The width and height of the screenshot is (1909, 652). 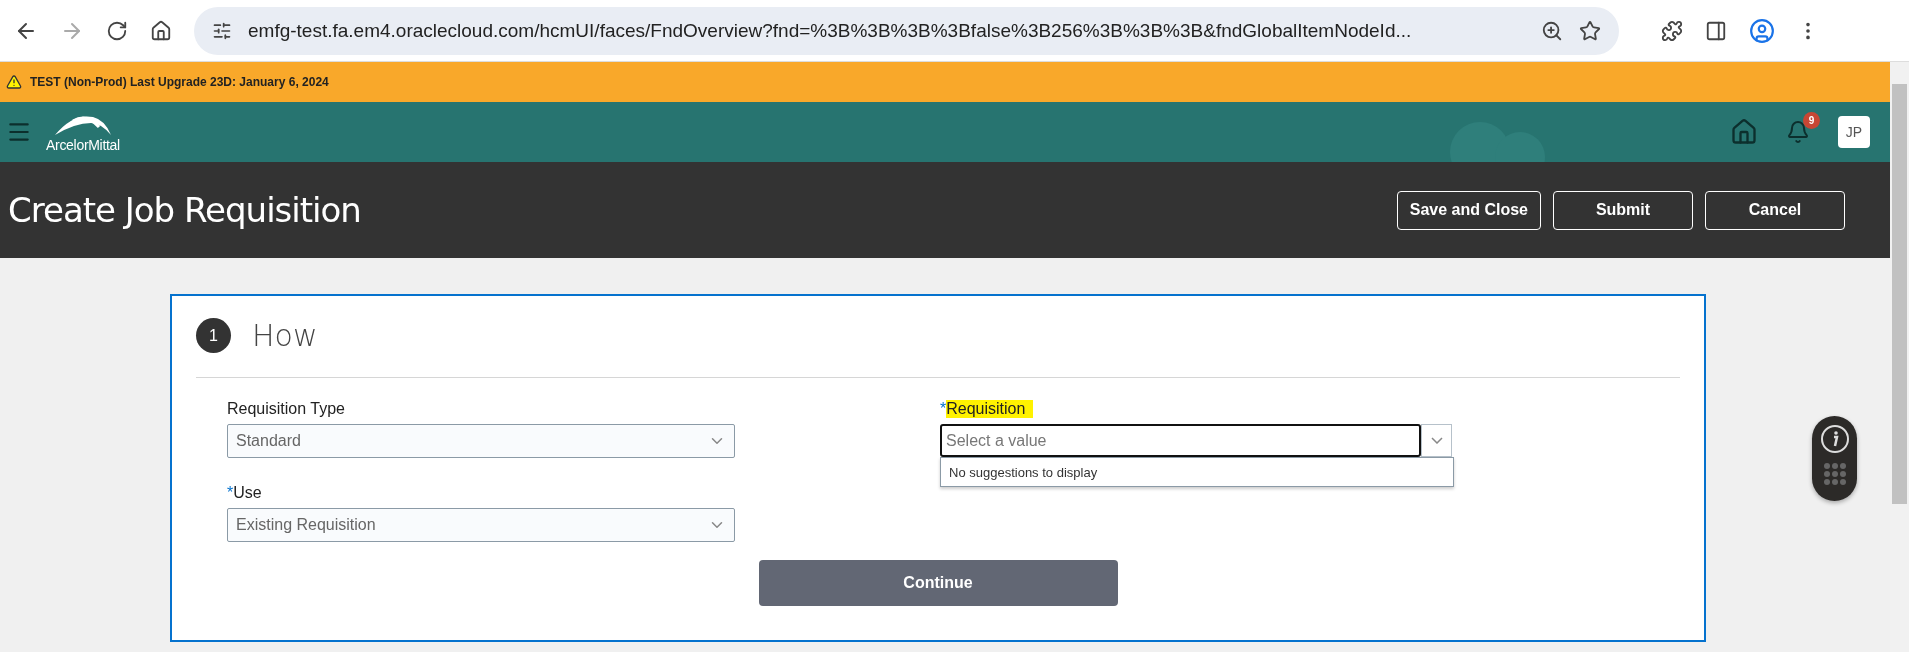 What do you see at coordinates (1590, 30) in the screenshot?
I see `star-icon` at bounding box center [1590, 30].